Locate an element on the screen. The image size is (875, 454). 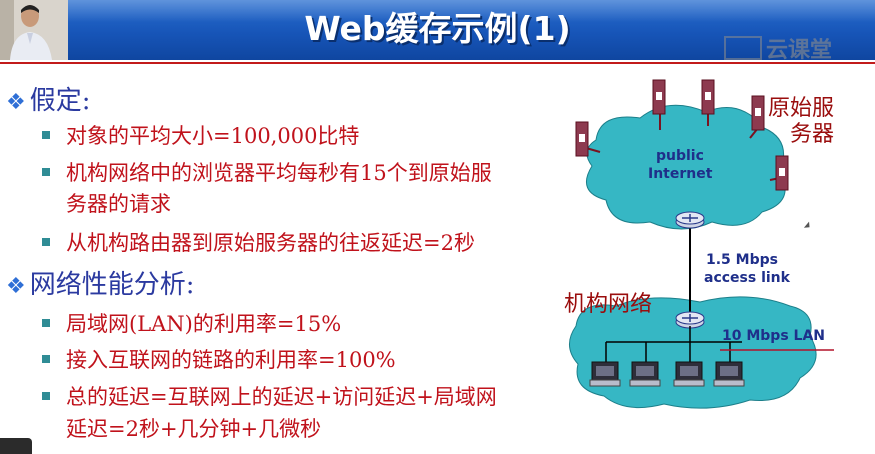
institution-network-label: 机构网络 is located at coordinates (608, 304).